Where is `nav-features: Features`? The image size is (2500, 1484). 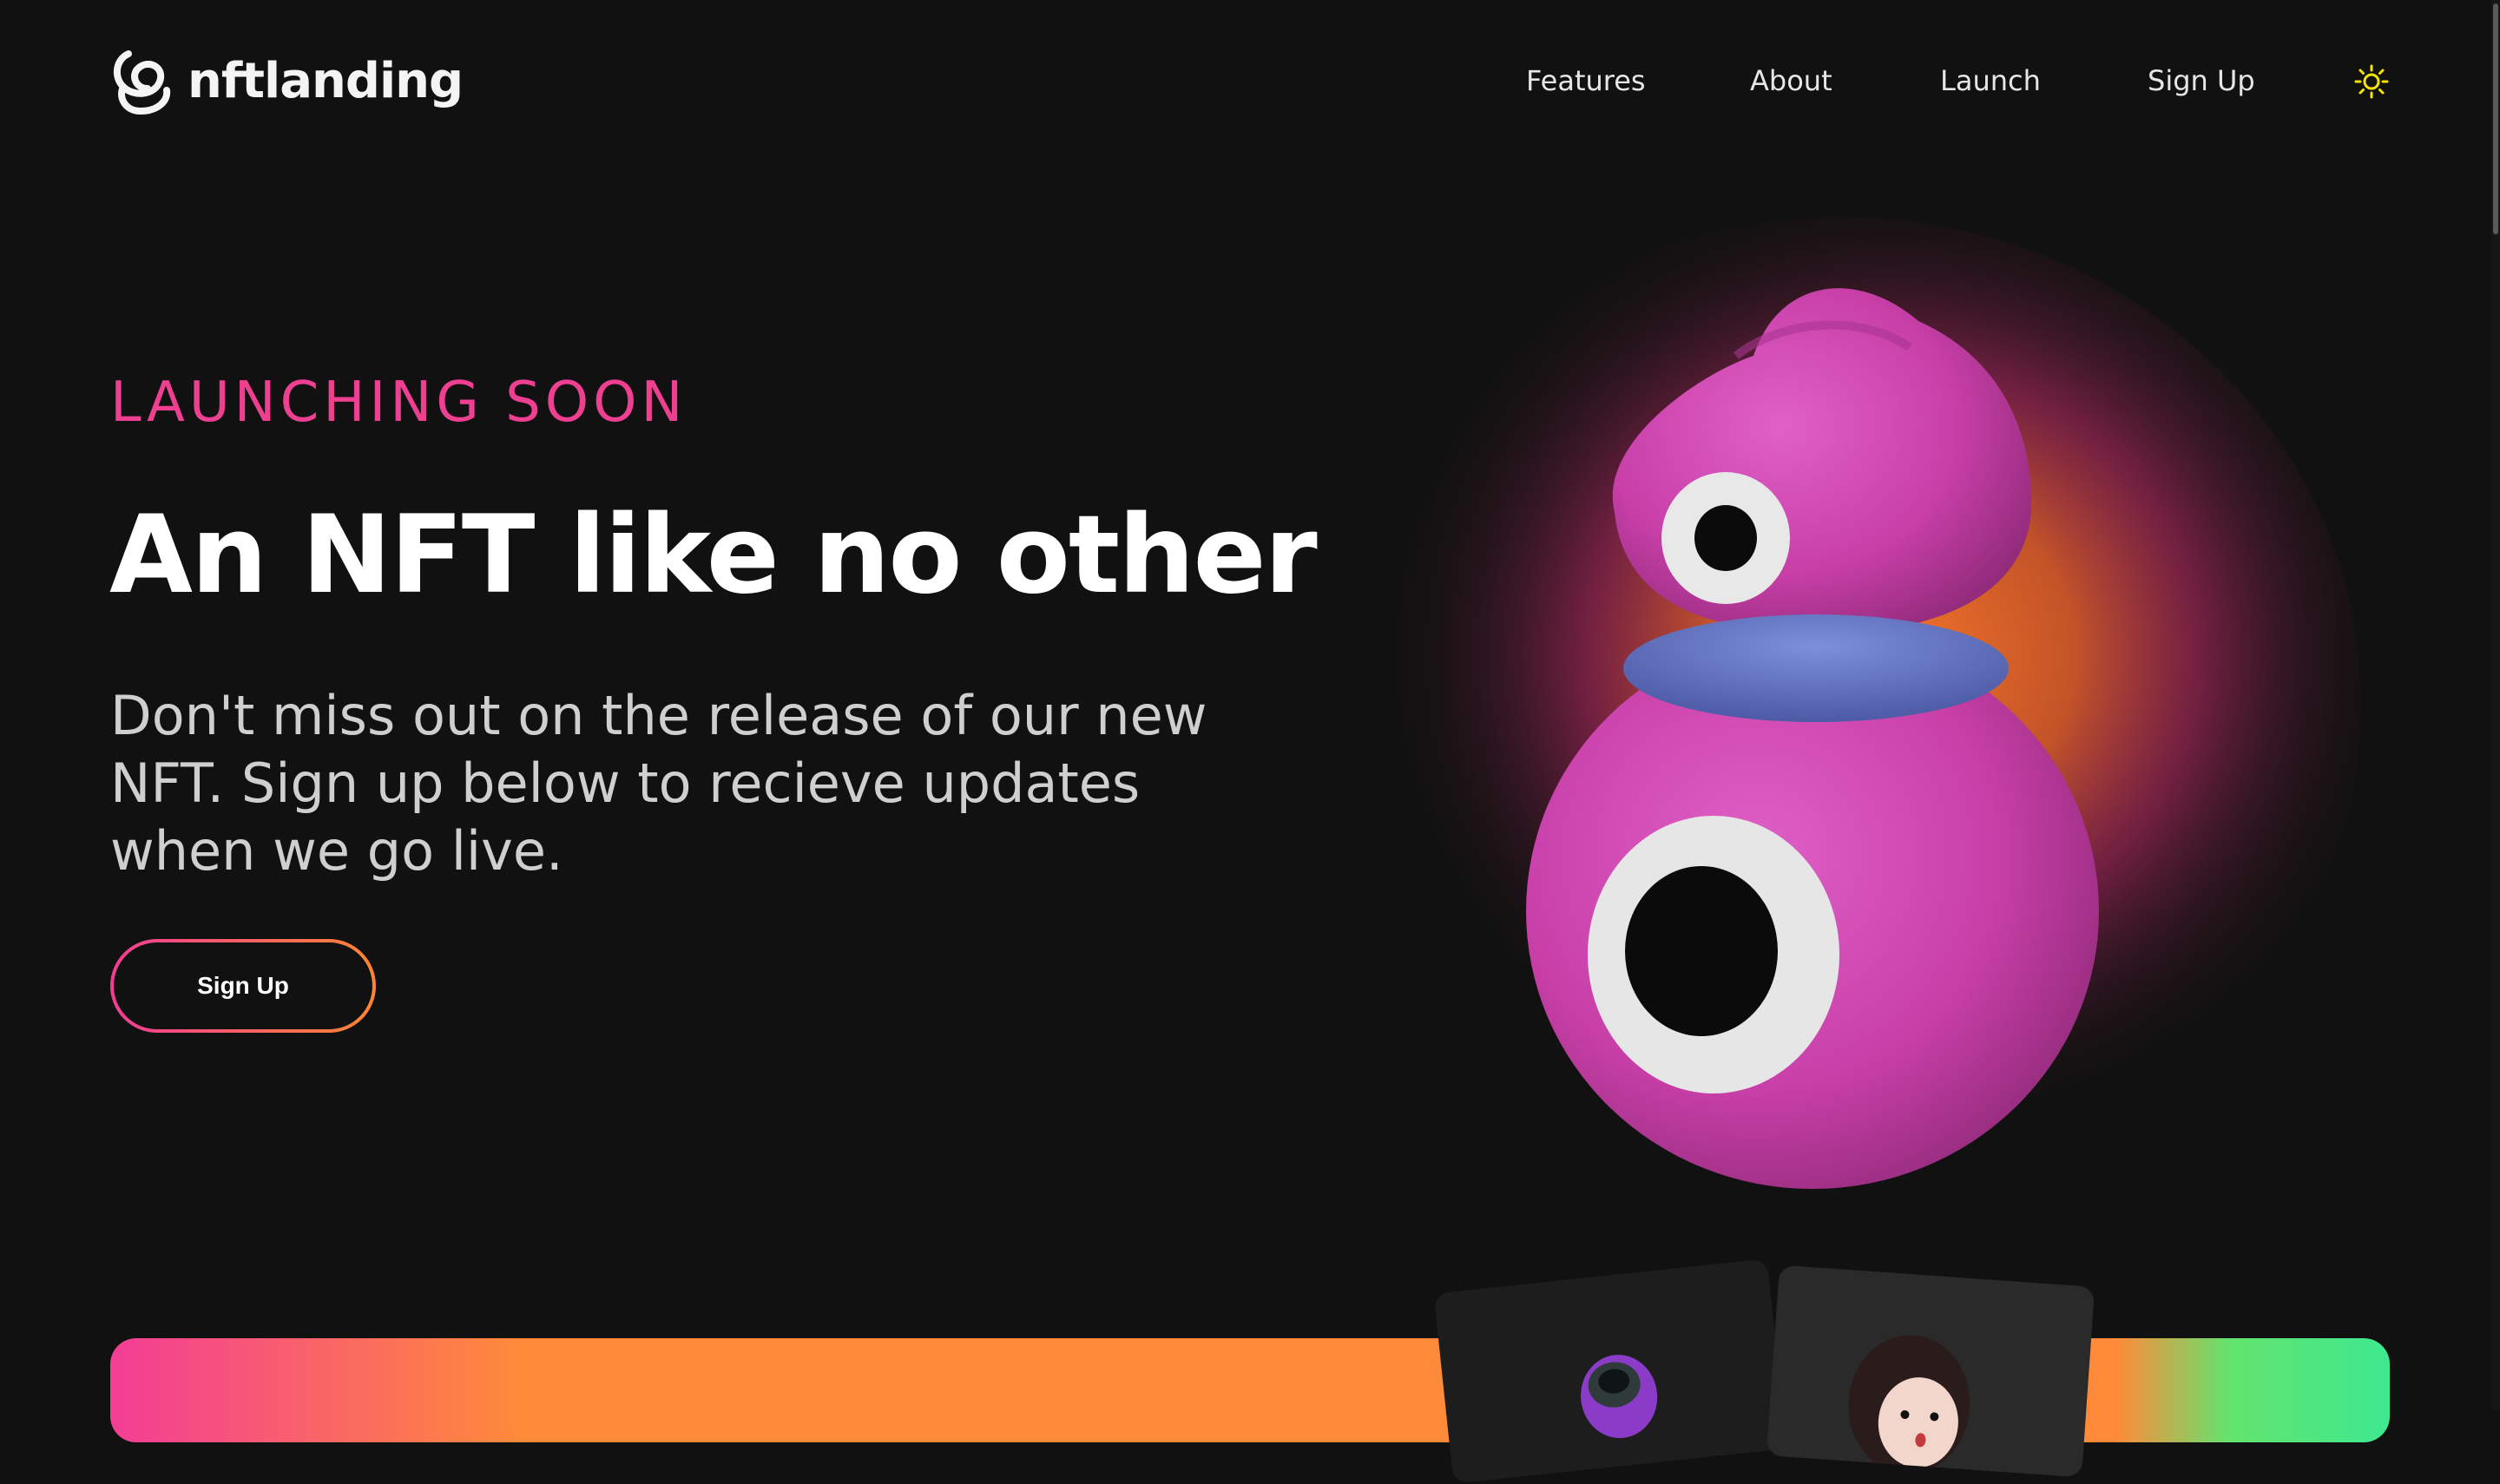
nav-features: Features is located at coordinates (1586, 80).